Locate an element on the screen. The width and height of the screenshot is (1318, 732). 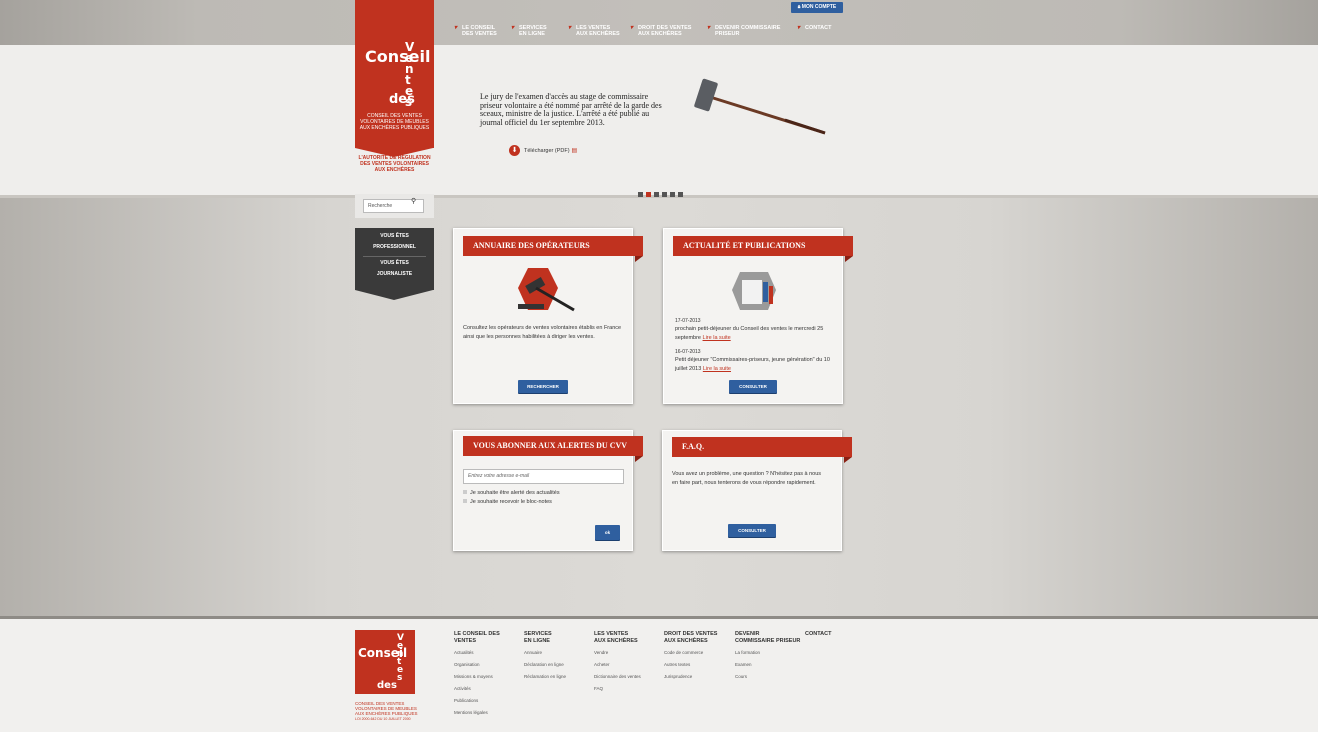
card-faq-title: F.A.Q. is located at coordinates (762, 450).